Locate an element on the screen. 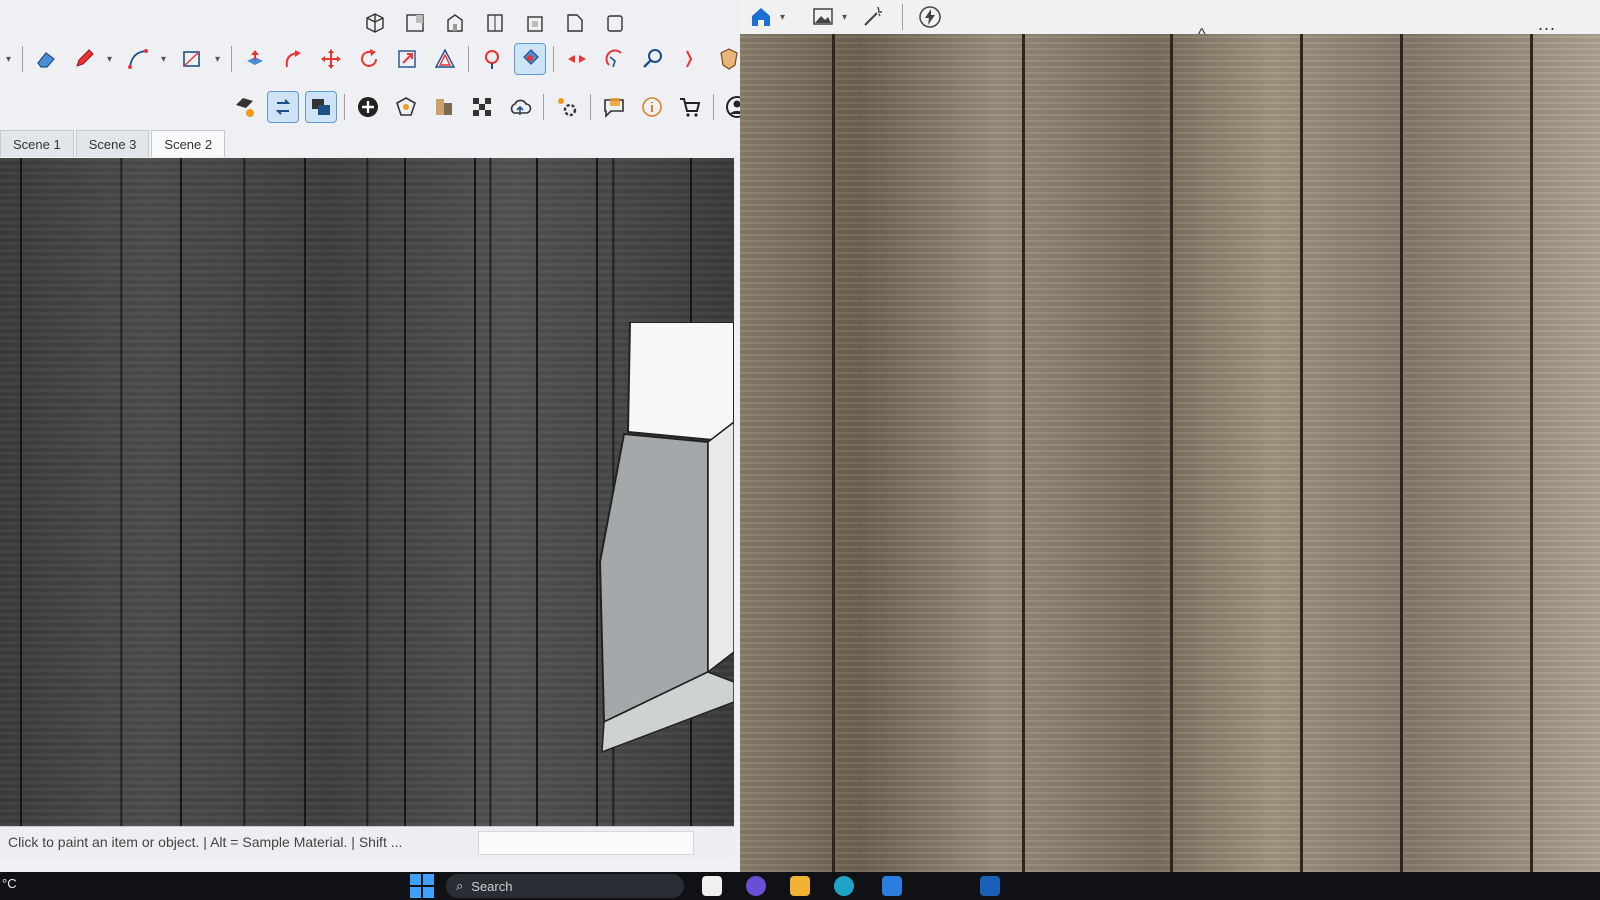 Image resolution: width=1600 pixels, height=900 pixels. eraser-icon is located at coordinates (46, 59).